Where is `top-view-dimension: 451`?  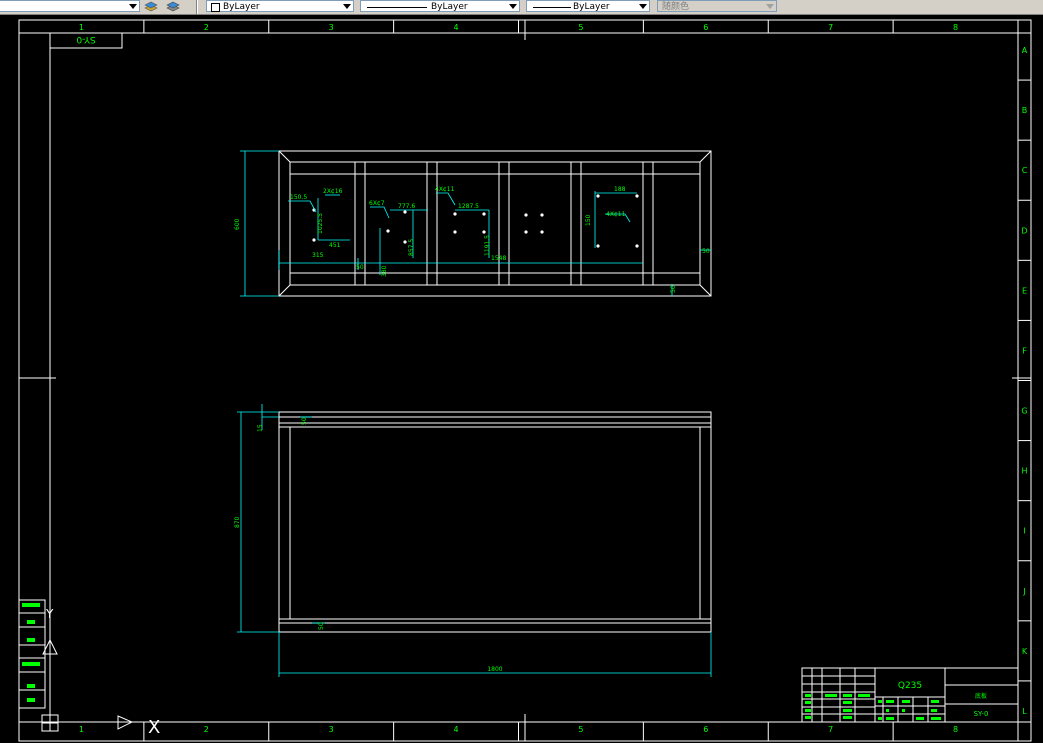
top-view-dimension: 451 is located at coordinates (335, 245).